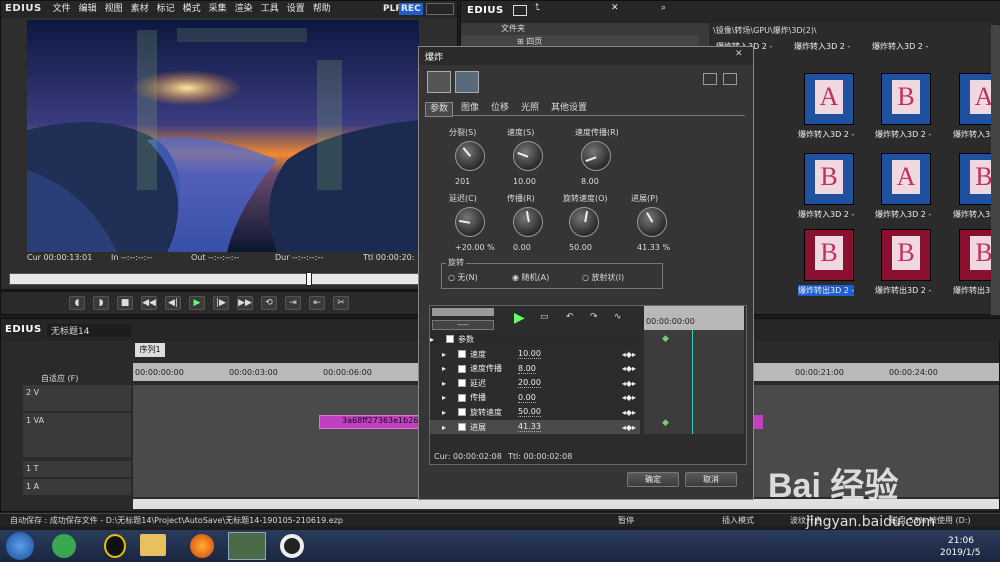  I want to click on radio-none: ○ 无(N), so click(463, 277).